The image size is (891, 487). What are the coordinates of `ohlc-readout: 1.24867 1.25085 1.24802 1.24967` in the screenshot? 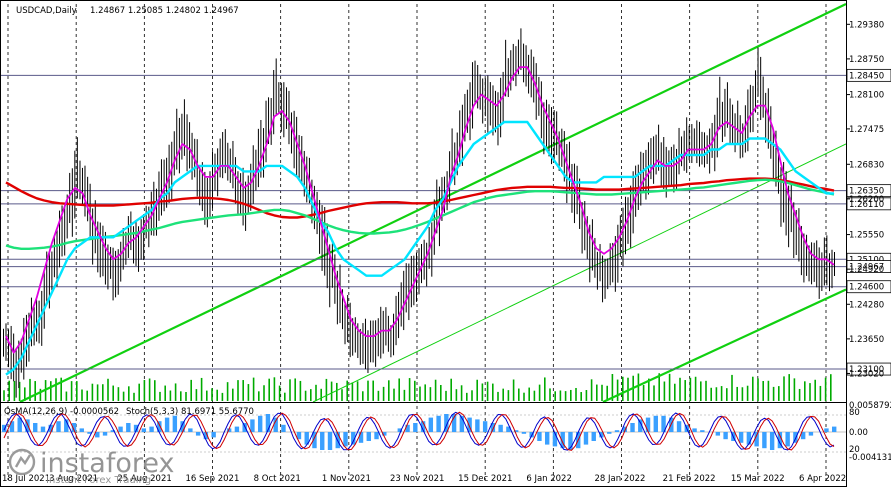 It's located at (164, 11).